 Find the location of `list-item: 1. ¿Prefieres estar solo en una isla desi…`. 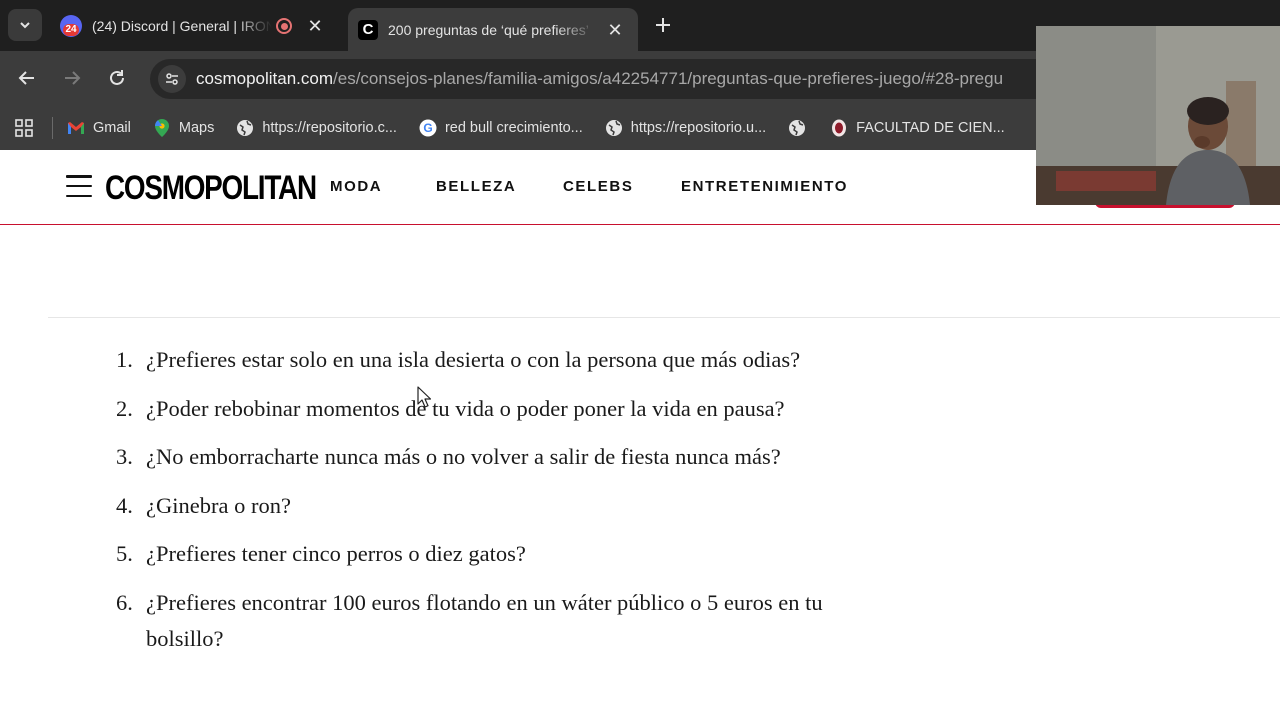

list-item: 1. ¿Prefieres estar solo en una isla desi… is located at coordinates (500, 360).